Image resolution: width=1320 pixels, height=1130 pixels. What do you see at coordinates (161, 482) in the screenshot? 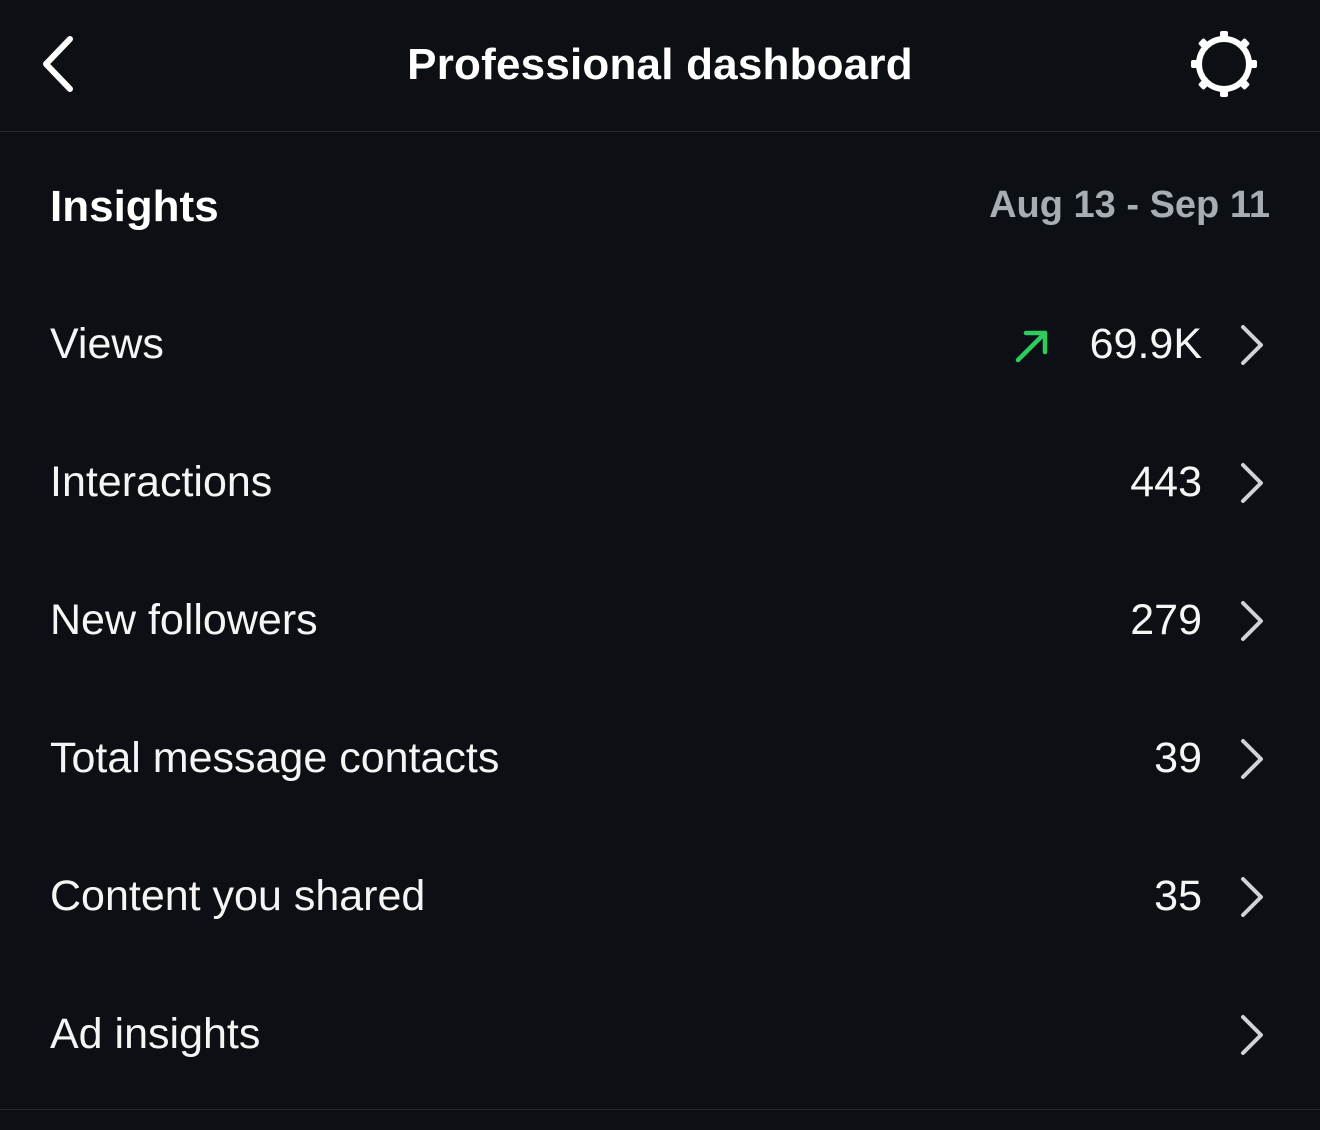
I see `insight-label: Interactions` at bounding box center [161, 482].